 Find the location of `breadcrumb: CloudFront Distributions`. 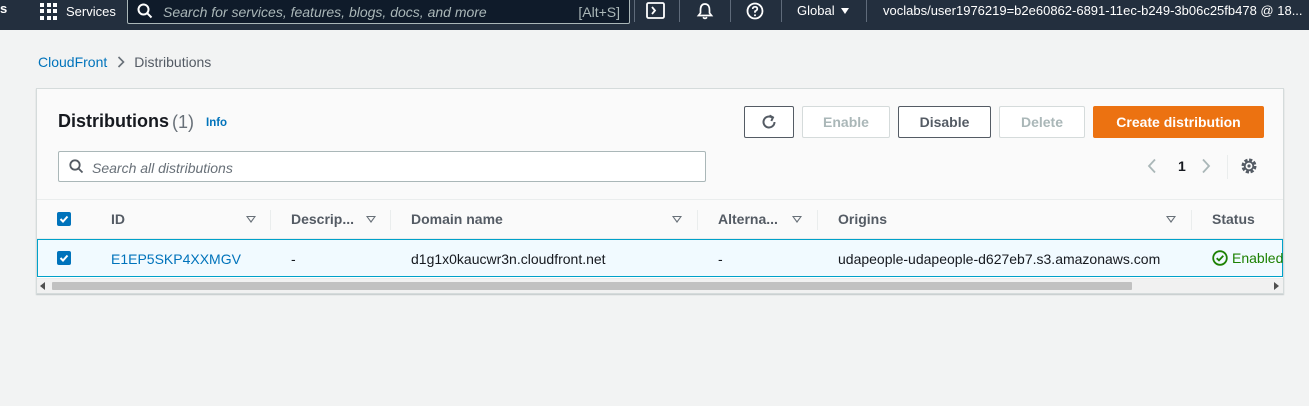

breadcrumb: CloudFront Distributions is located at coordinates (124, 62).